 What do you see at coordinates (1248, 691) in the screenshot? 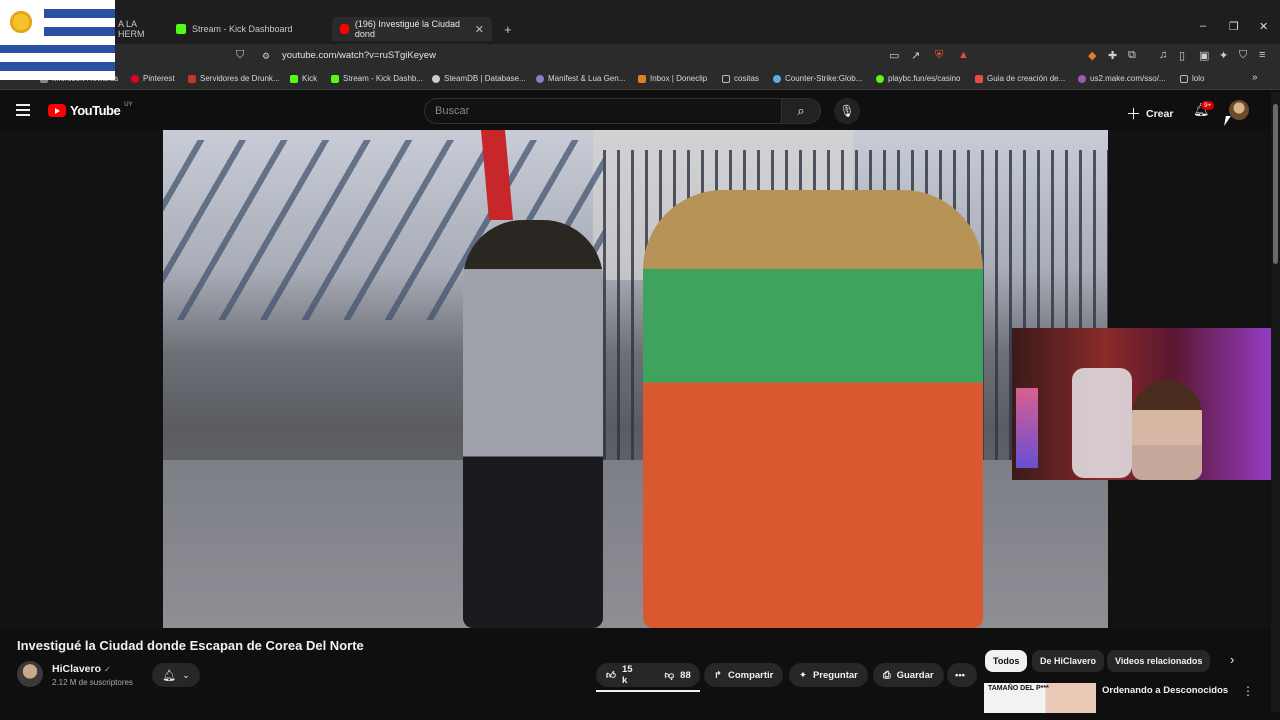
I see `more-vert-icon: ⋮` at bounding box center [1248, 691].